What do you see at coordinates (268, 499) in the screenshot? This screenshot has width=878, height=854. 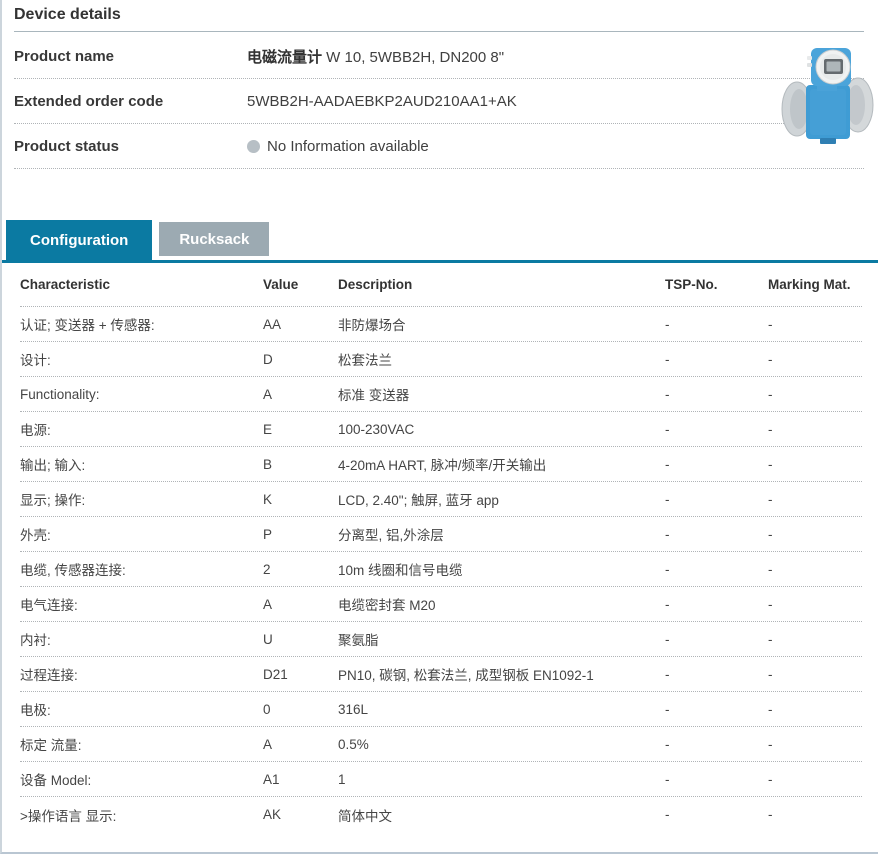 I see `cell-value: K` at bounding box center [268, 499].